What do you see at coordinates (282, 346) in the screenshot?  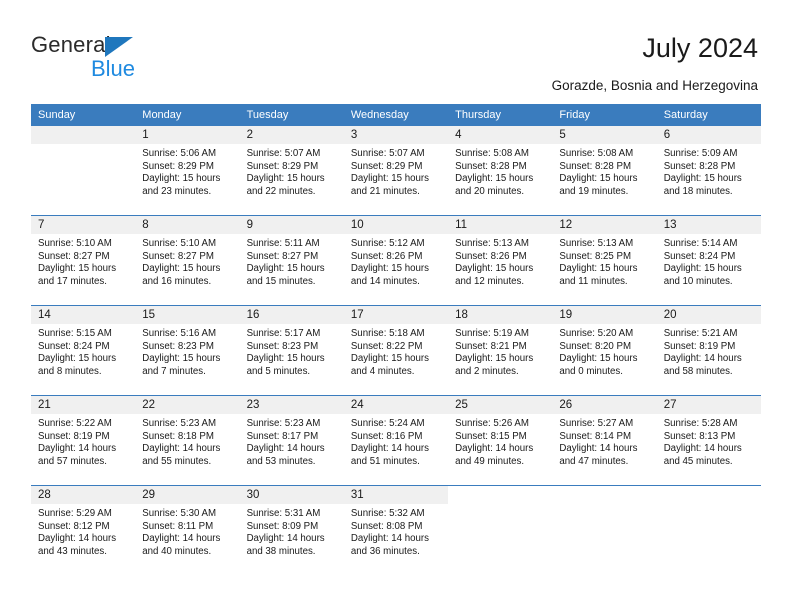 I see `sunset-text: Sunset: 8:23 PM` at bounding box center [282, 346].